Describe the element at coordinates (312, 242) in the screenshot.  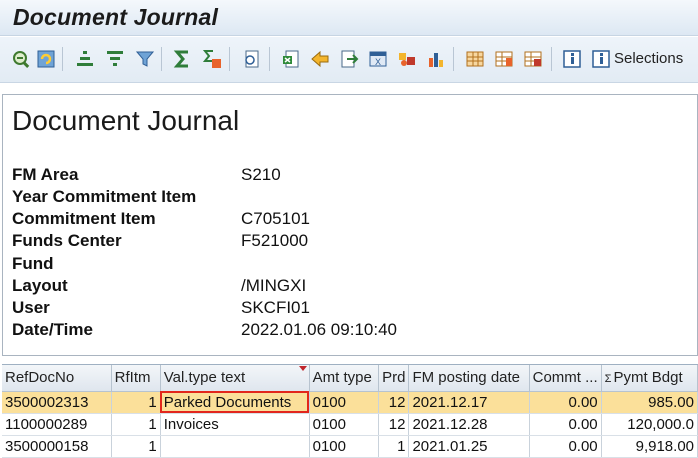
I see `field-funds-center: Funds Center F521000` at that location.